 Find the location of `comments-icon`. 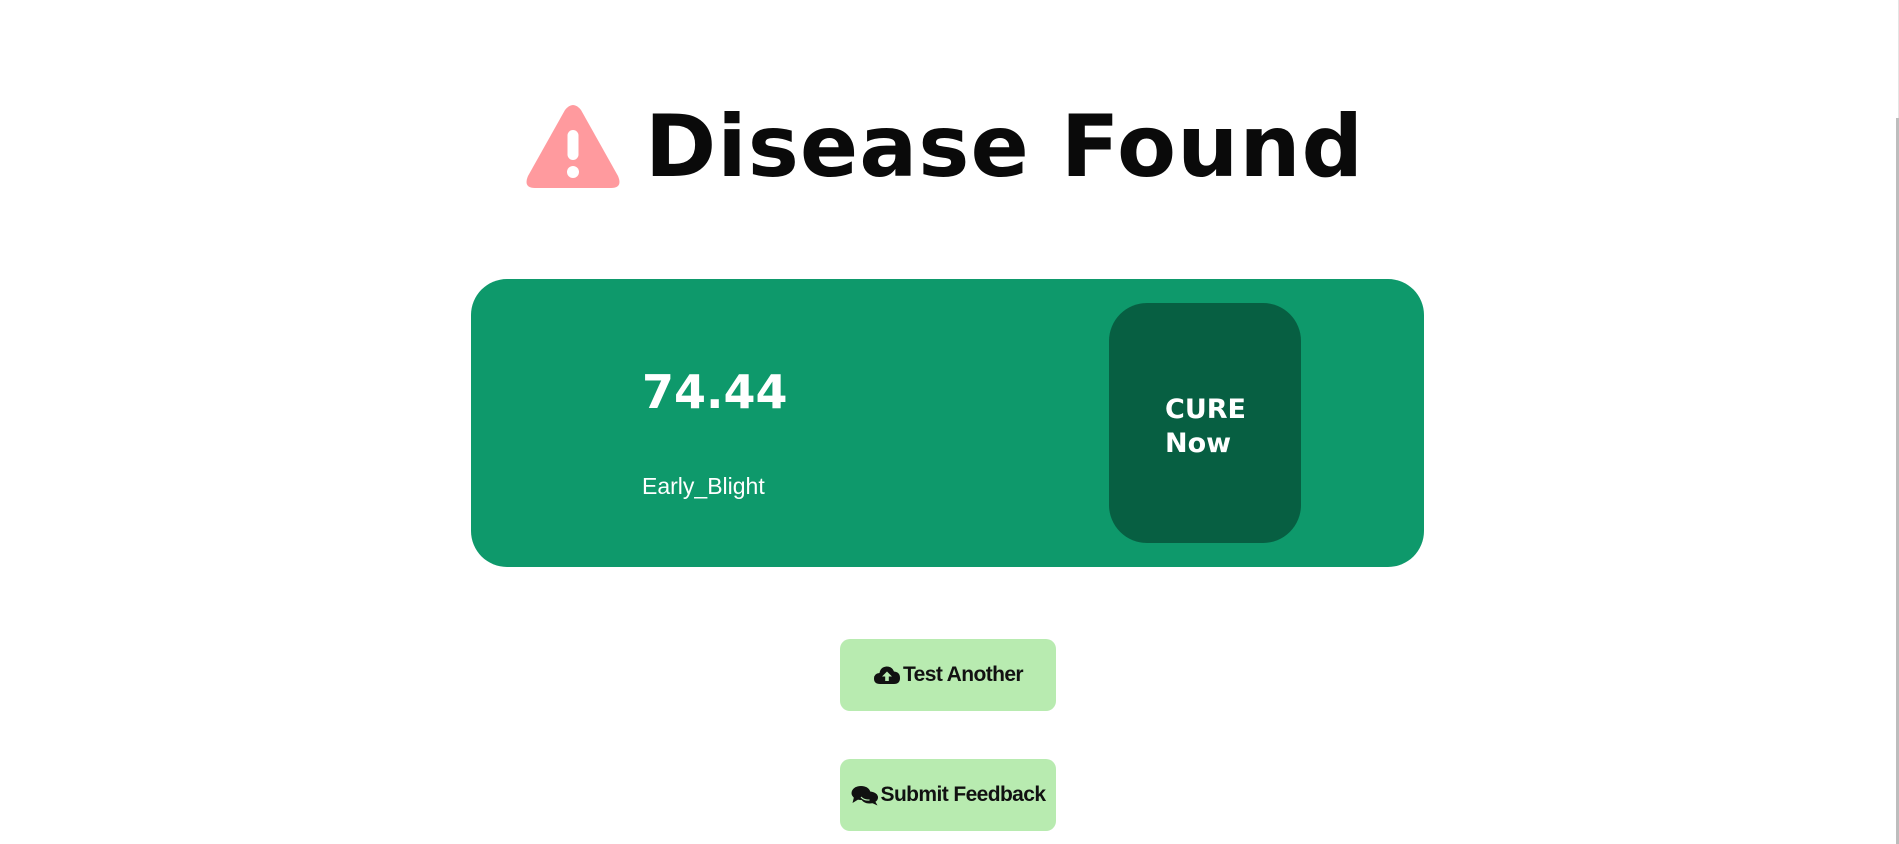

comments-icon is located at coordinates (864, 796).